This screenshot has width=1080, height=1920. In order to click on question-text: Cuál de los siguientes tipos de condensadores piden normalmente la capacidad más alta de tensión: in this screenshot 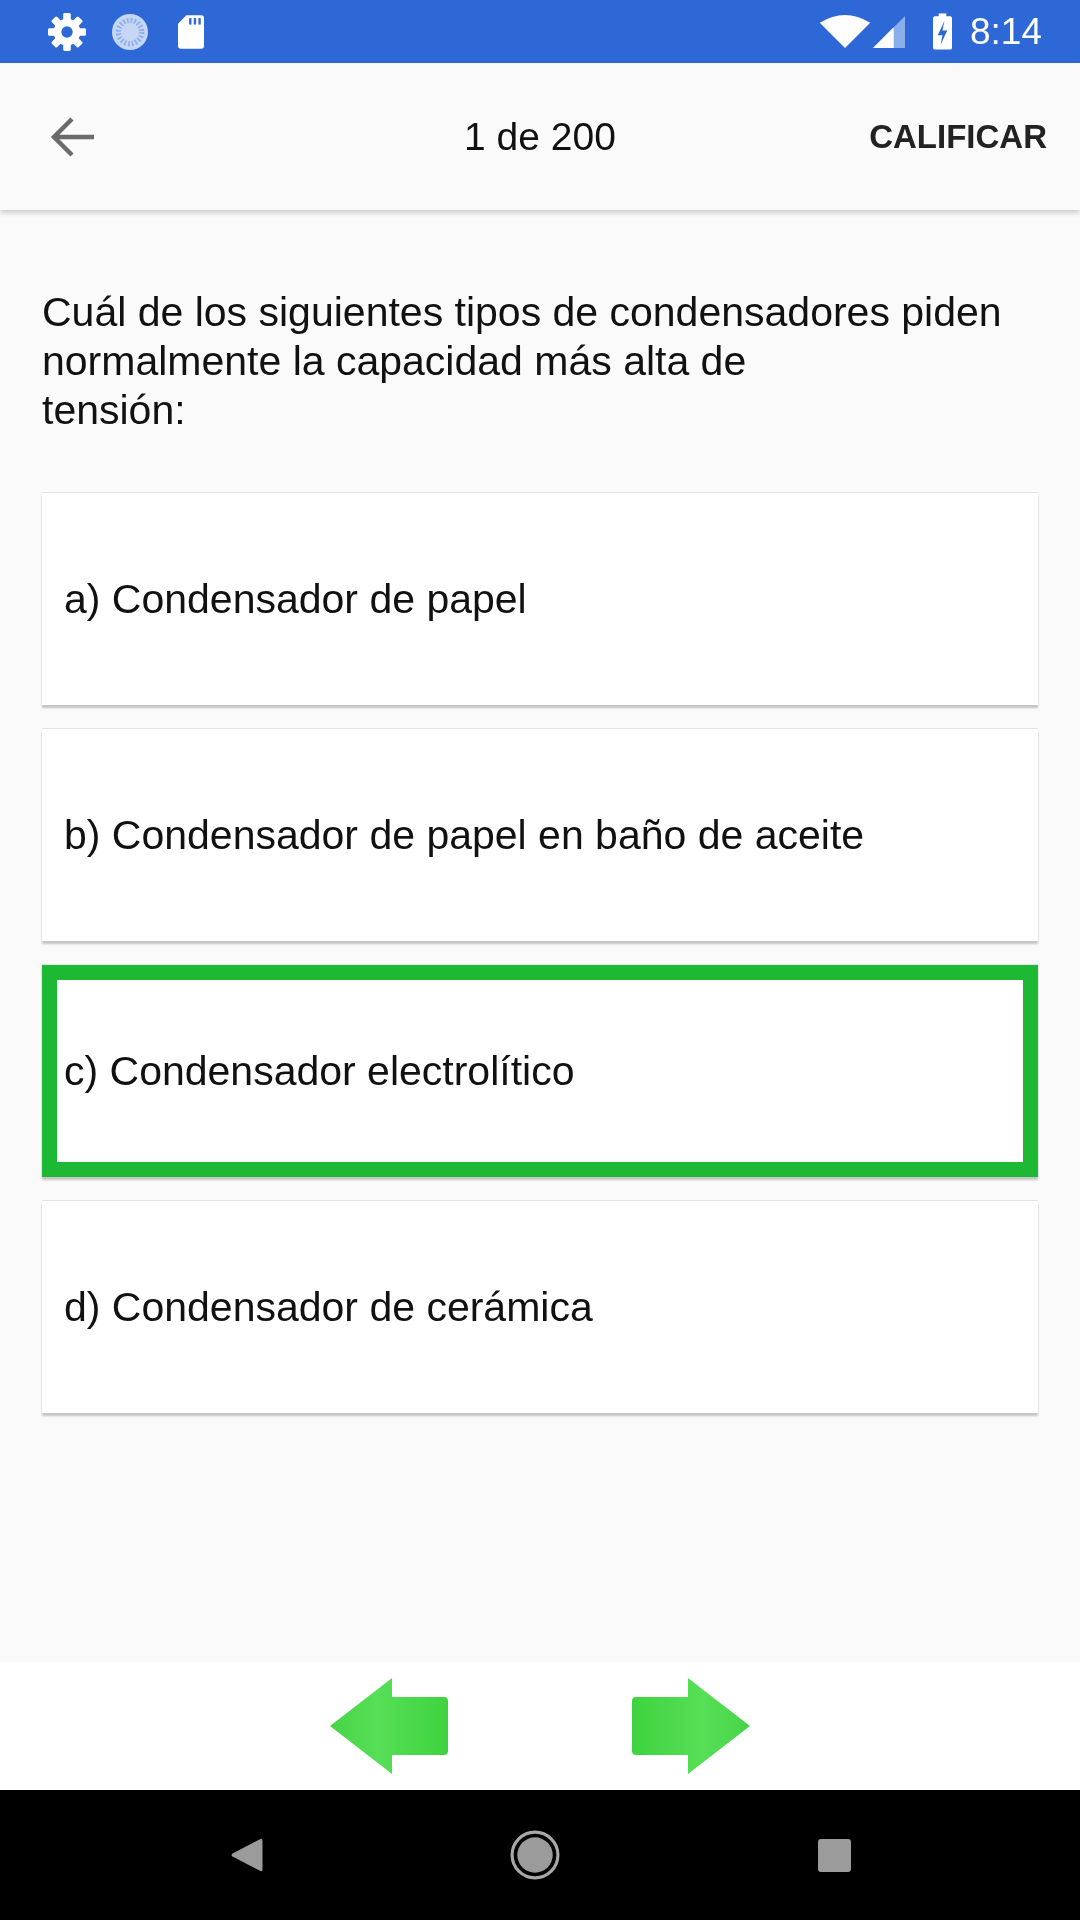, I will do `click(522, 361)`.